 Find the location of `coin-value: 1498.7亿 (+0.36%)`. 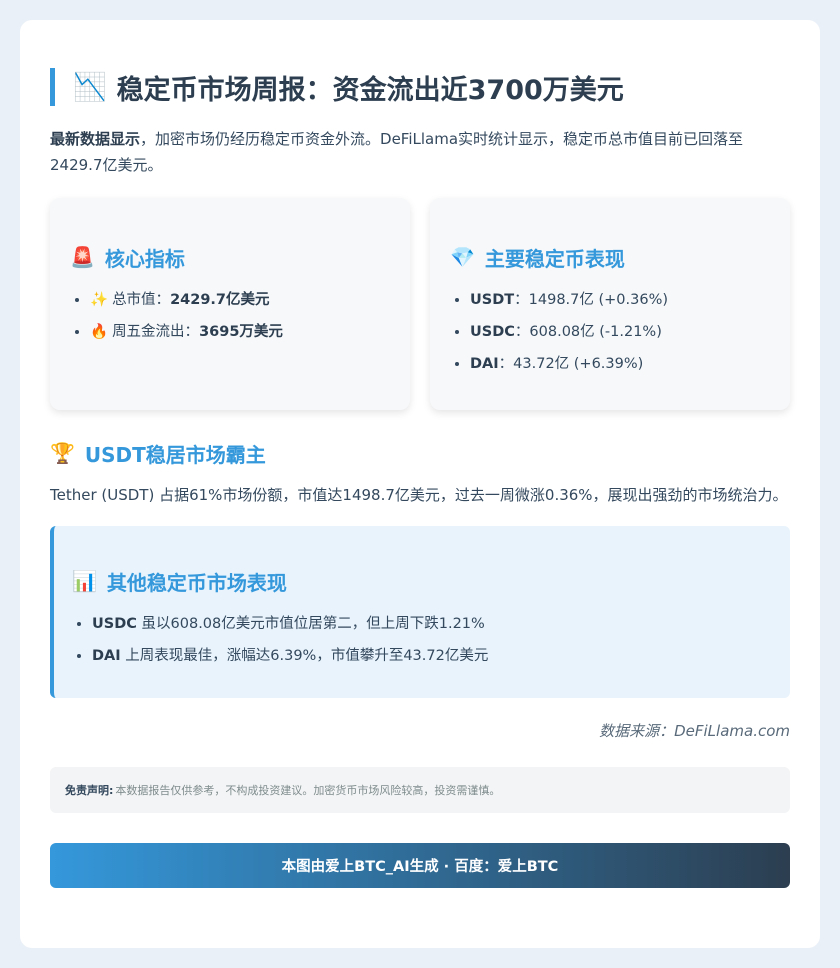

coin-value: 1498.7亿 (+0.36%) is located at coordinates (598, 300).